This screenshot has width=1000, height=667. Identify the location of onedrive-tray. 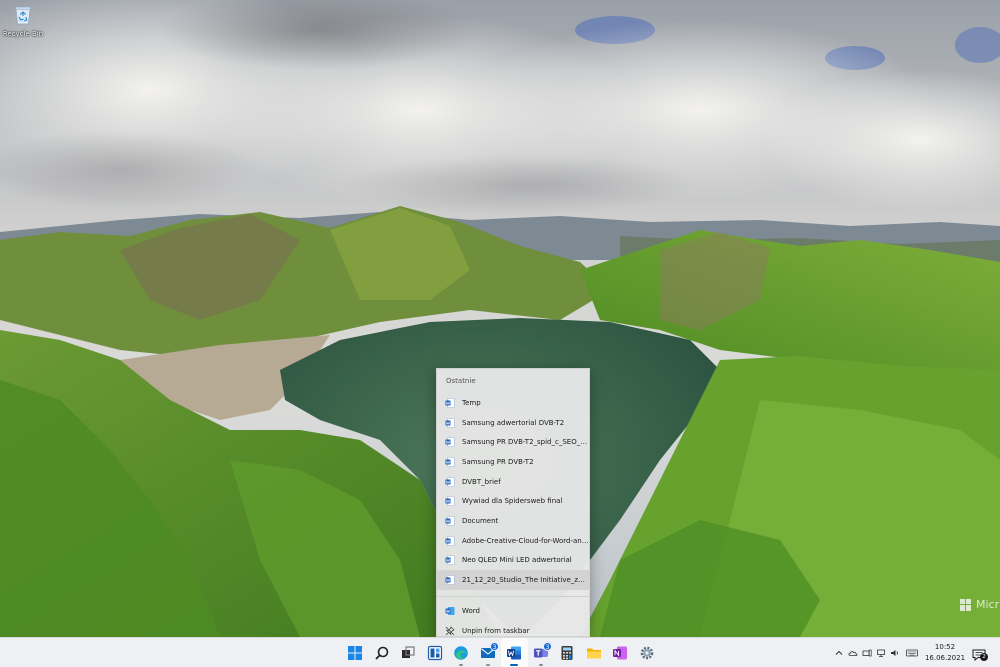
(853, 652).